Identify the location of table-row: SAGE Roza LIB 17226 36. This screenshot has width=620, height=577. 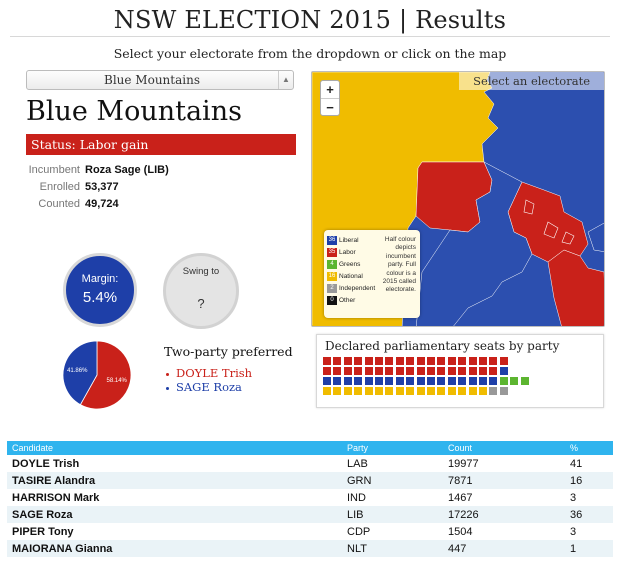
(310, 514).